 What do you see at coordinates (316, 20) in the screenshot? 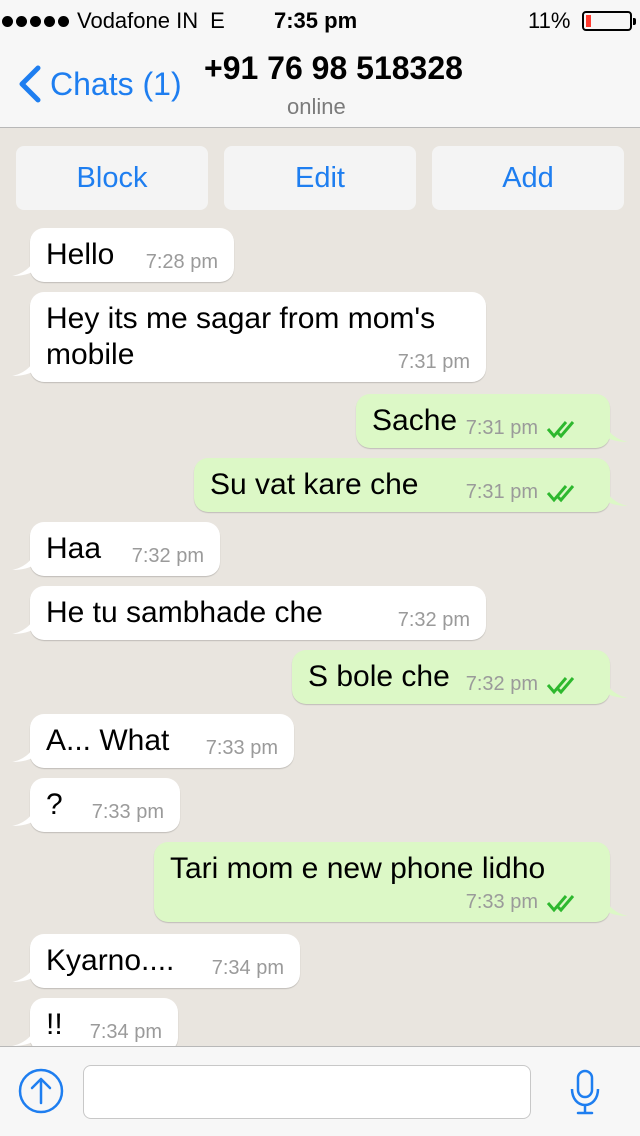
I see `status-time: 7:35 pm` at bounding box center [316, 20].